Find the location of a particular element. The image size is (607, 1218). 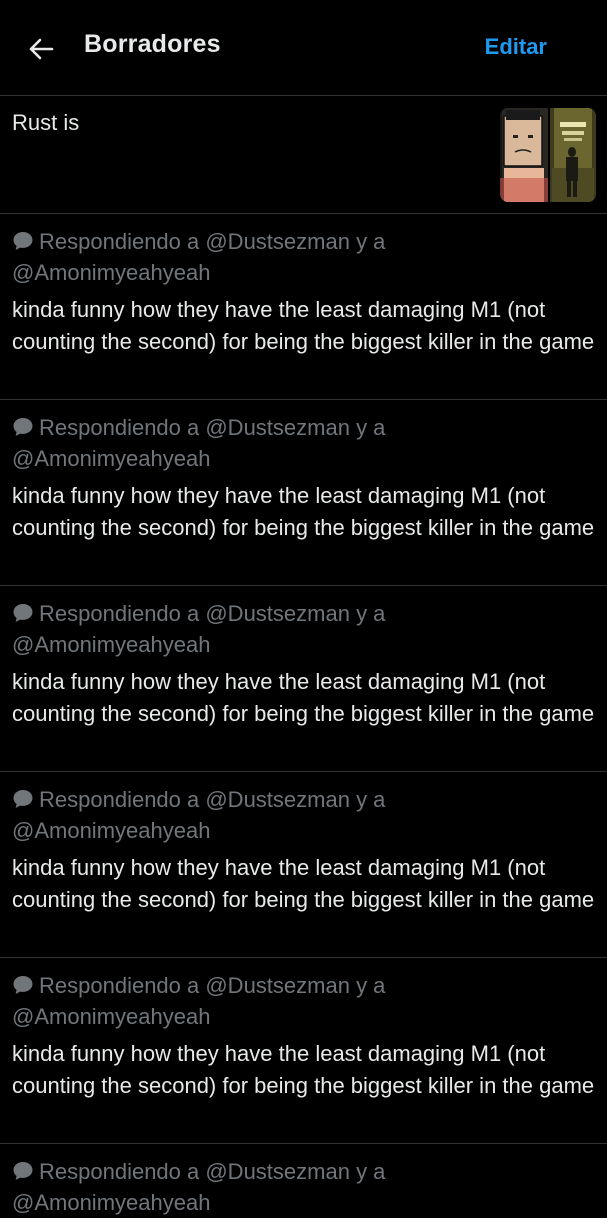

draft-text: Rust is is located at coordinates (46, 122).